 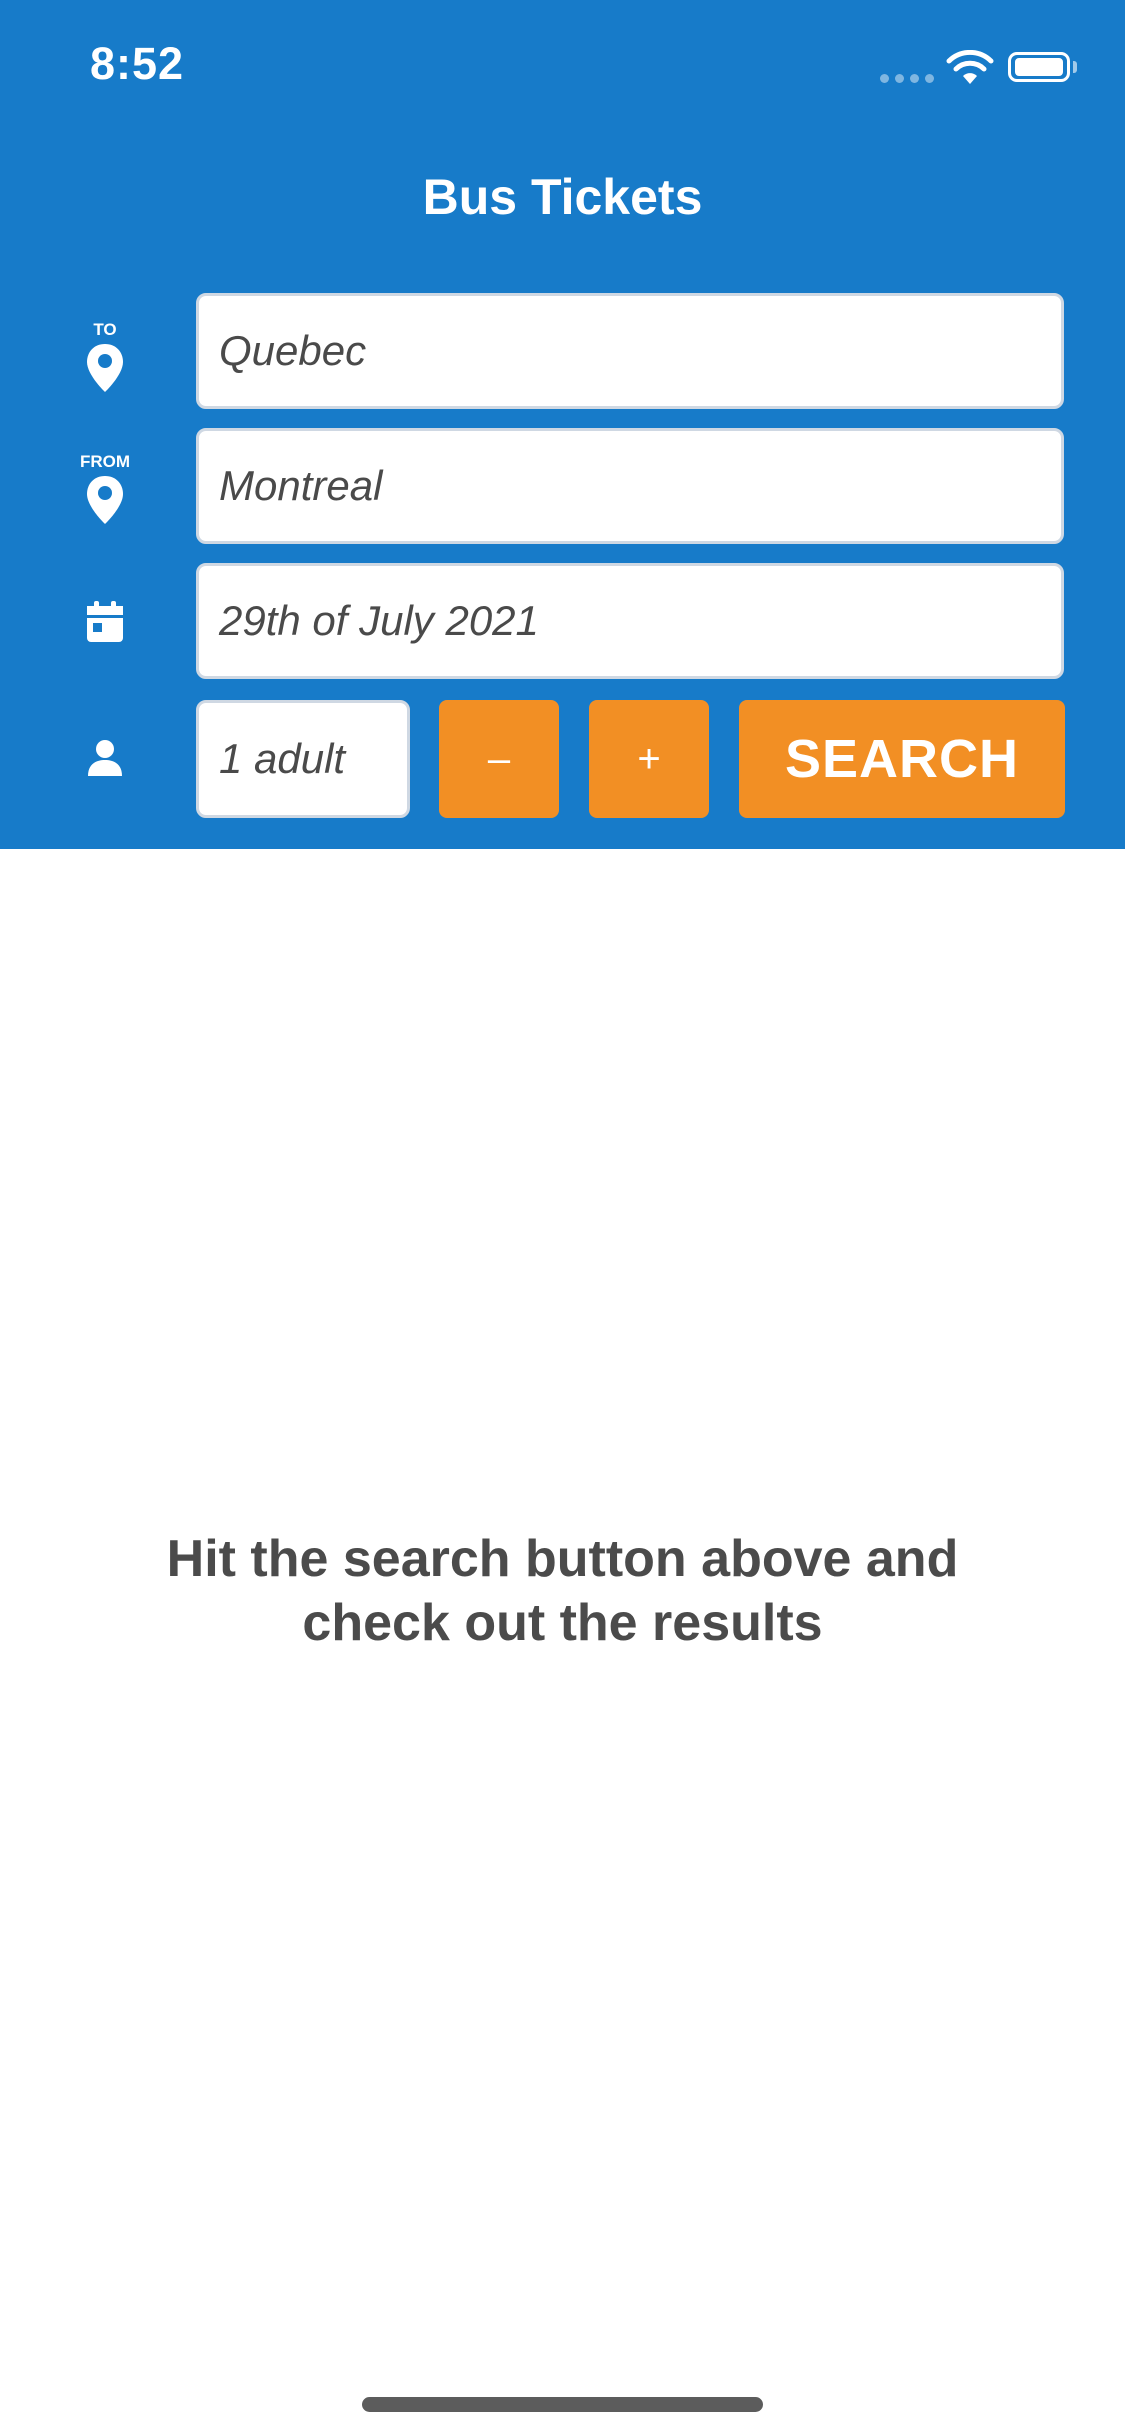 What do you see at coordinates (562, 2404) in the screenshot?
I see `home-indicator` at bounding box center [562, 2404].